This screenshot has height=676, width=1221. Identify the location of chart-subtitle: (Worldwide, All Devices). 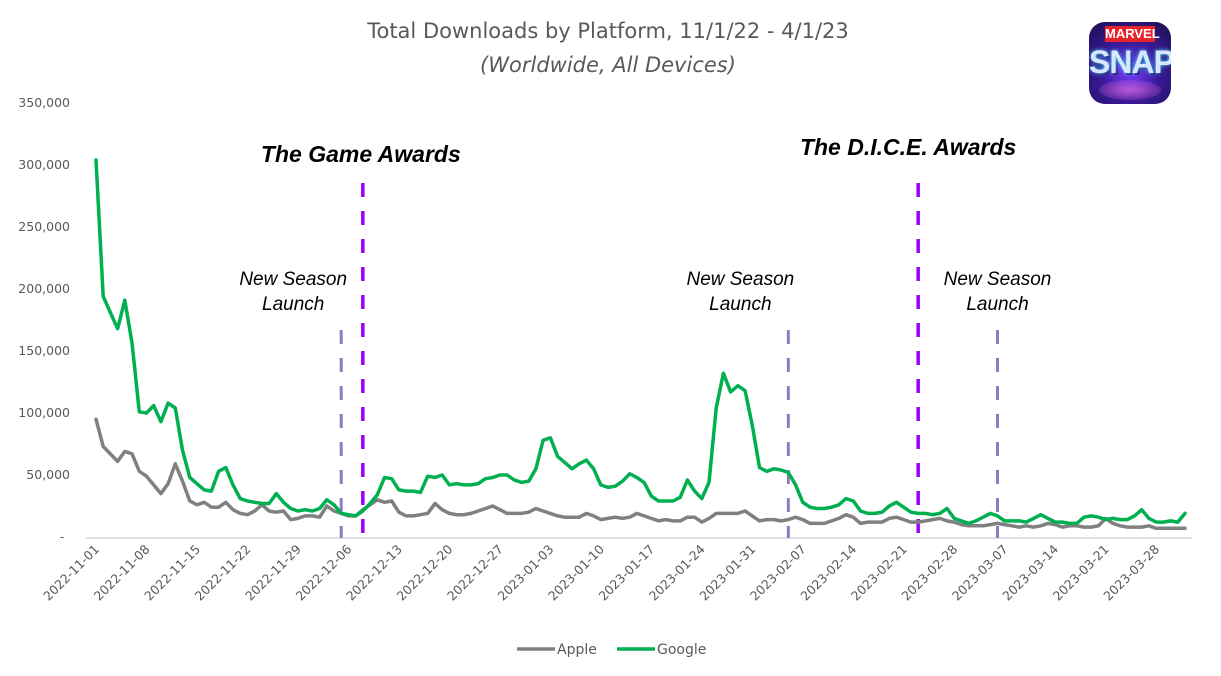
(608, 65).